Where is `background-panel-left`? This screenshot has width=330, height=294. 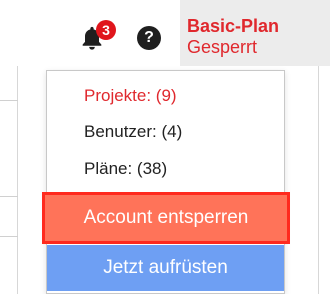
background-panel-left is located at coordinates (9, 180).